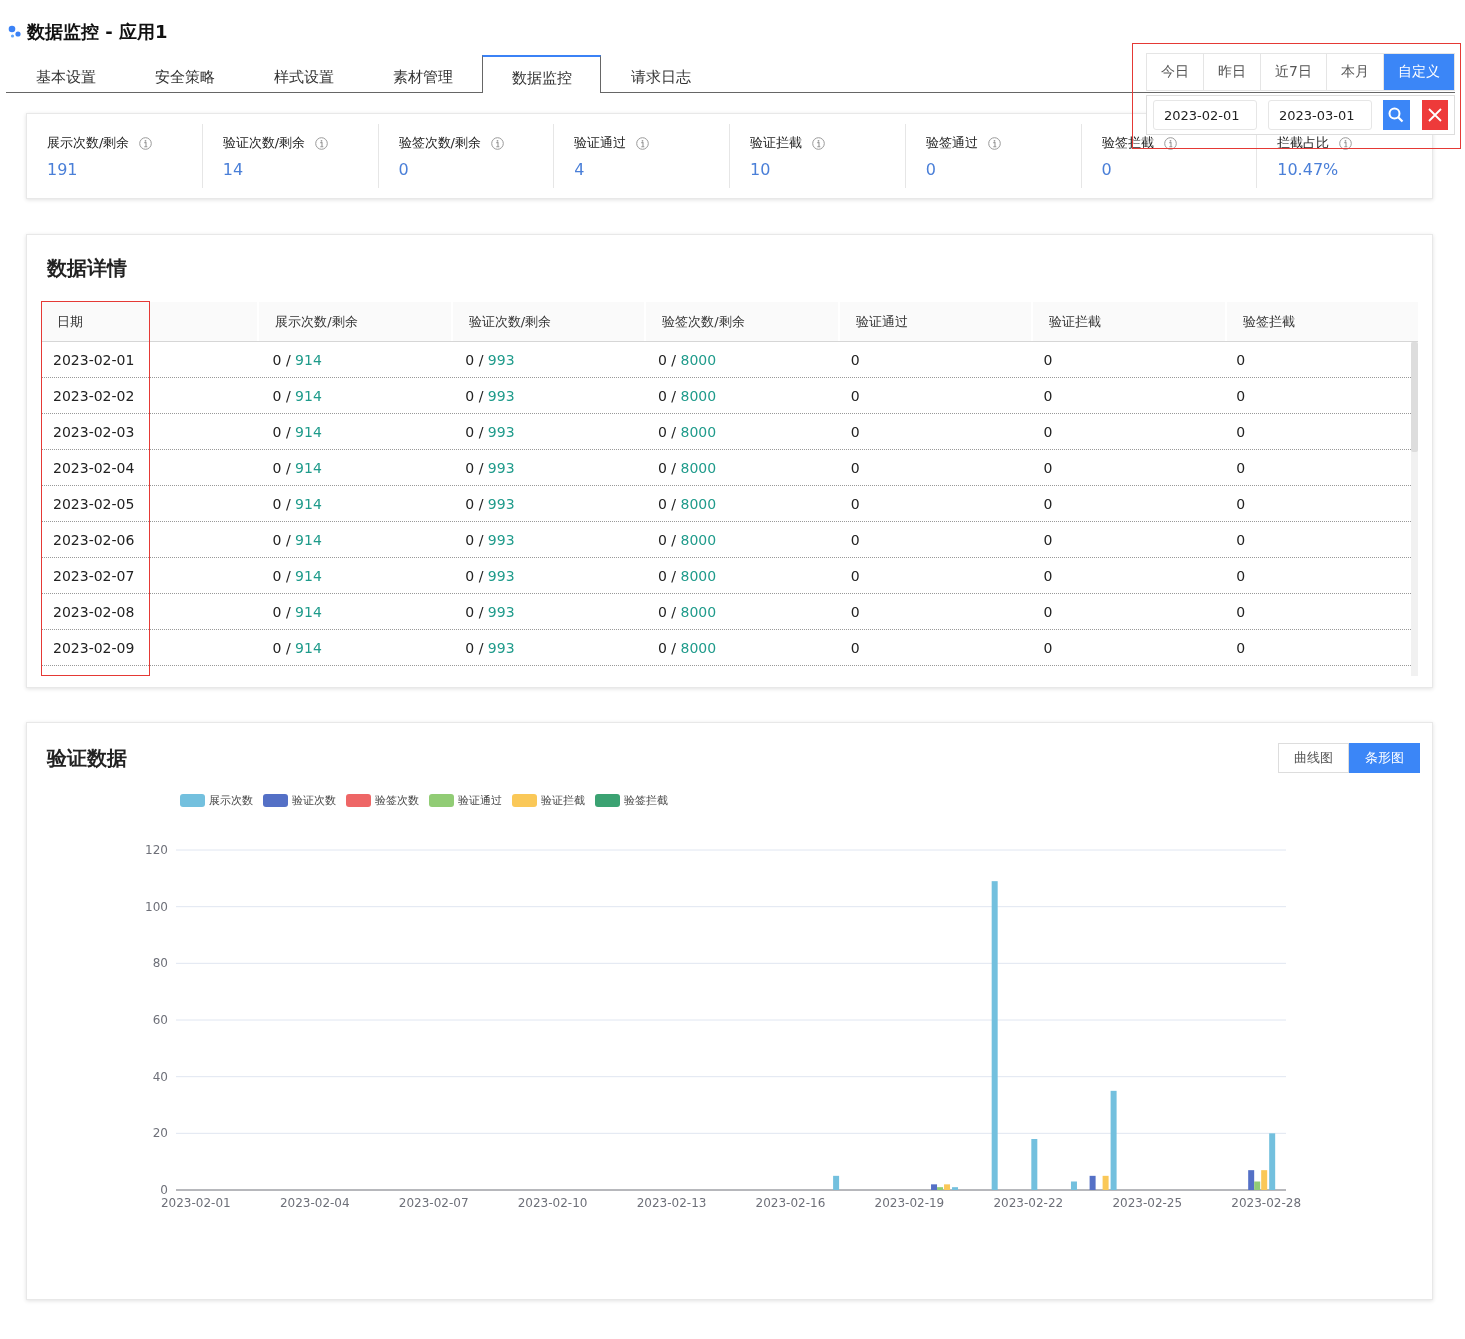 The image size is (1465, 1339). Describe the element at coordinates (397, 800) in the screenshot. I see `legend-label: 验签次数` at that location.